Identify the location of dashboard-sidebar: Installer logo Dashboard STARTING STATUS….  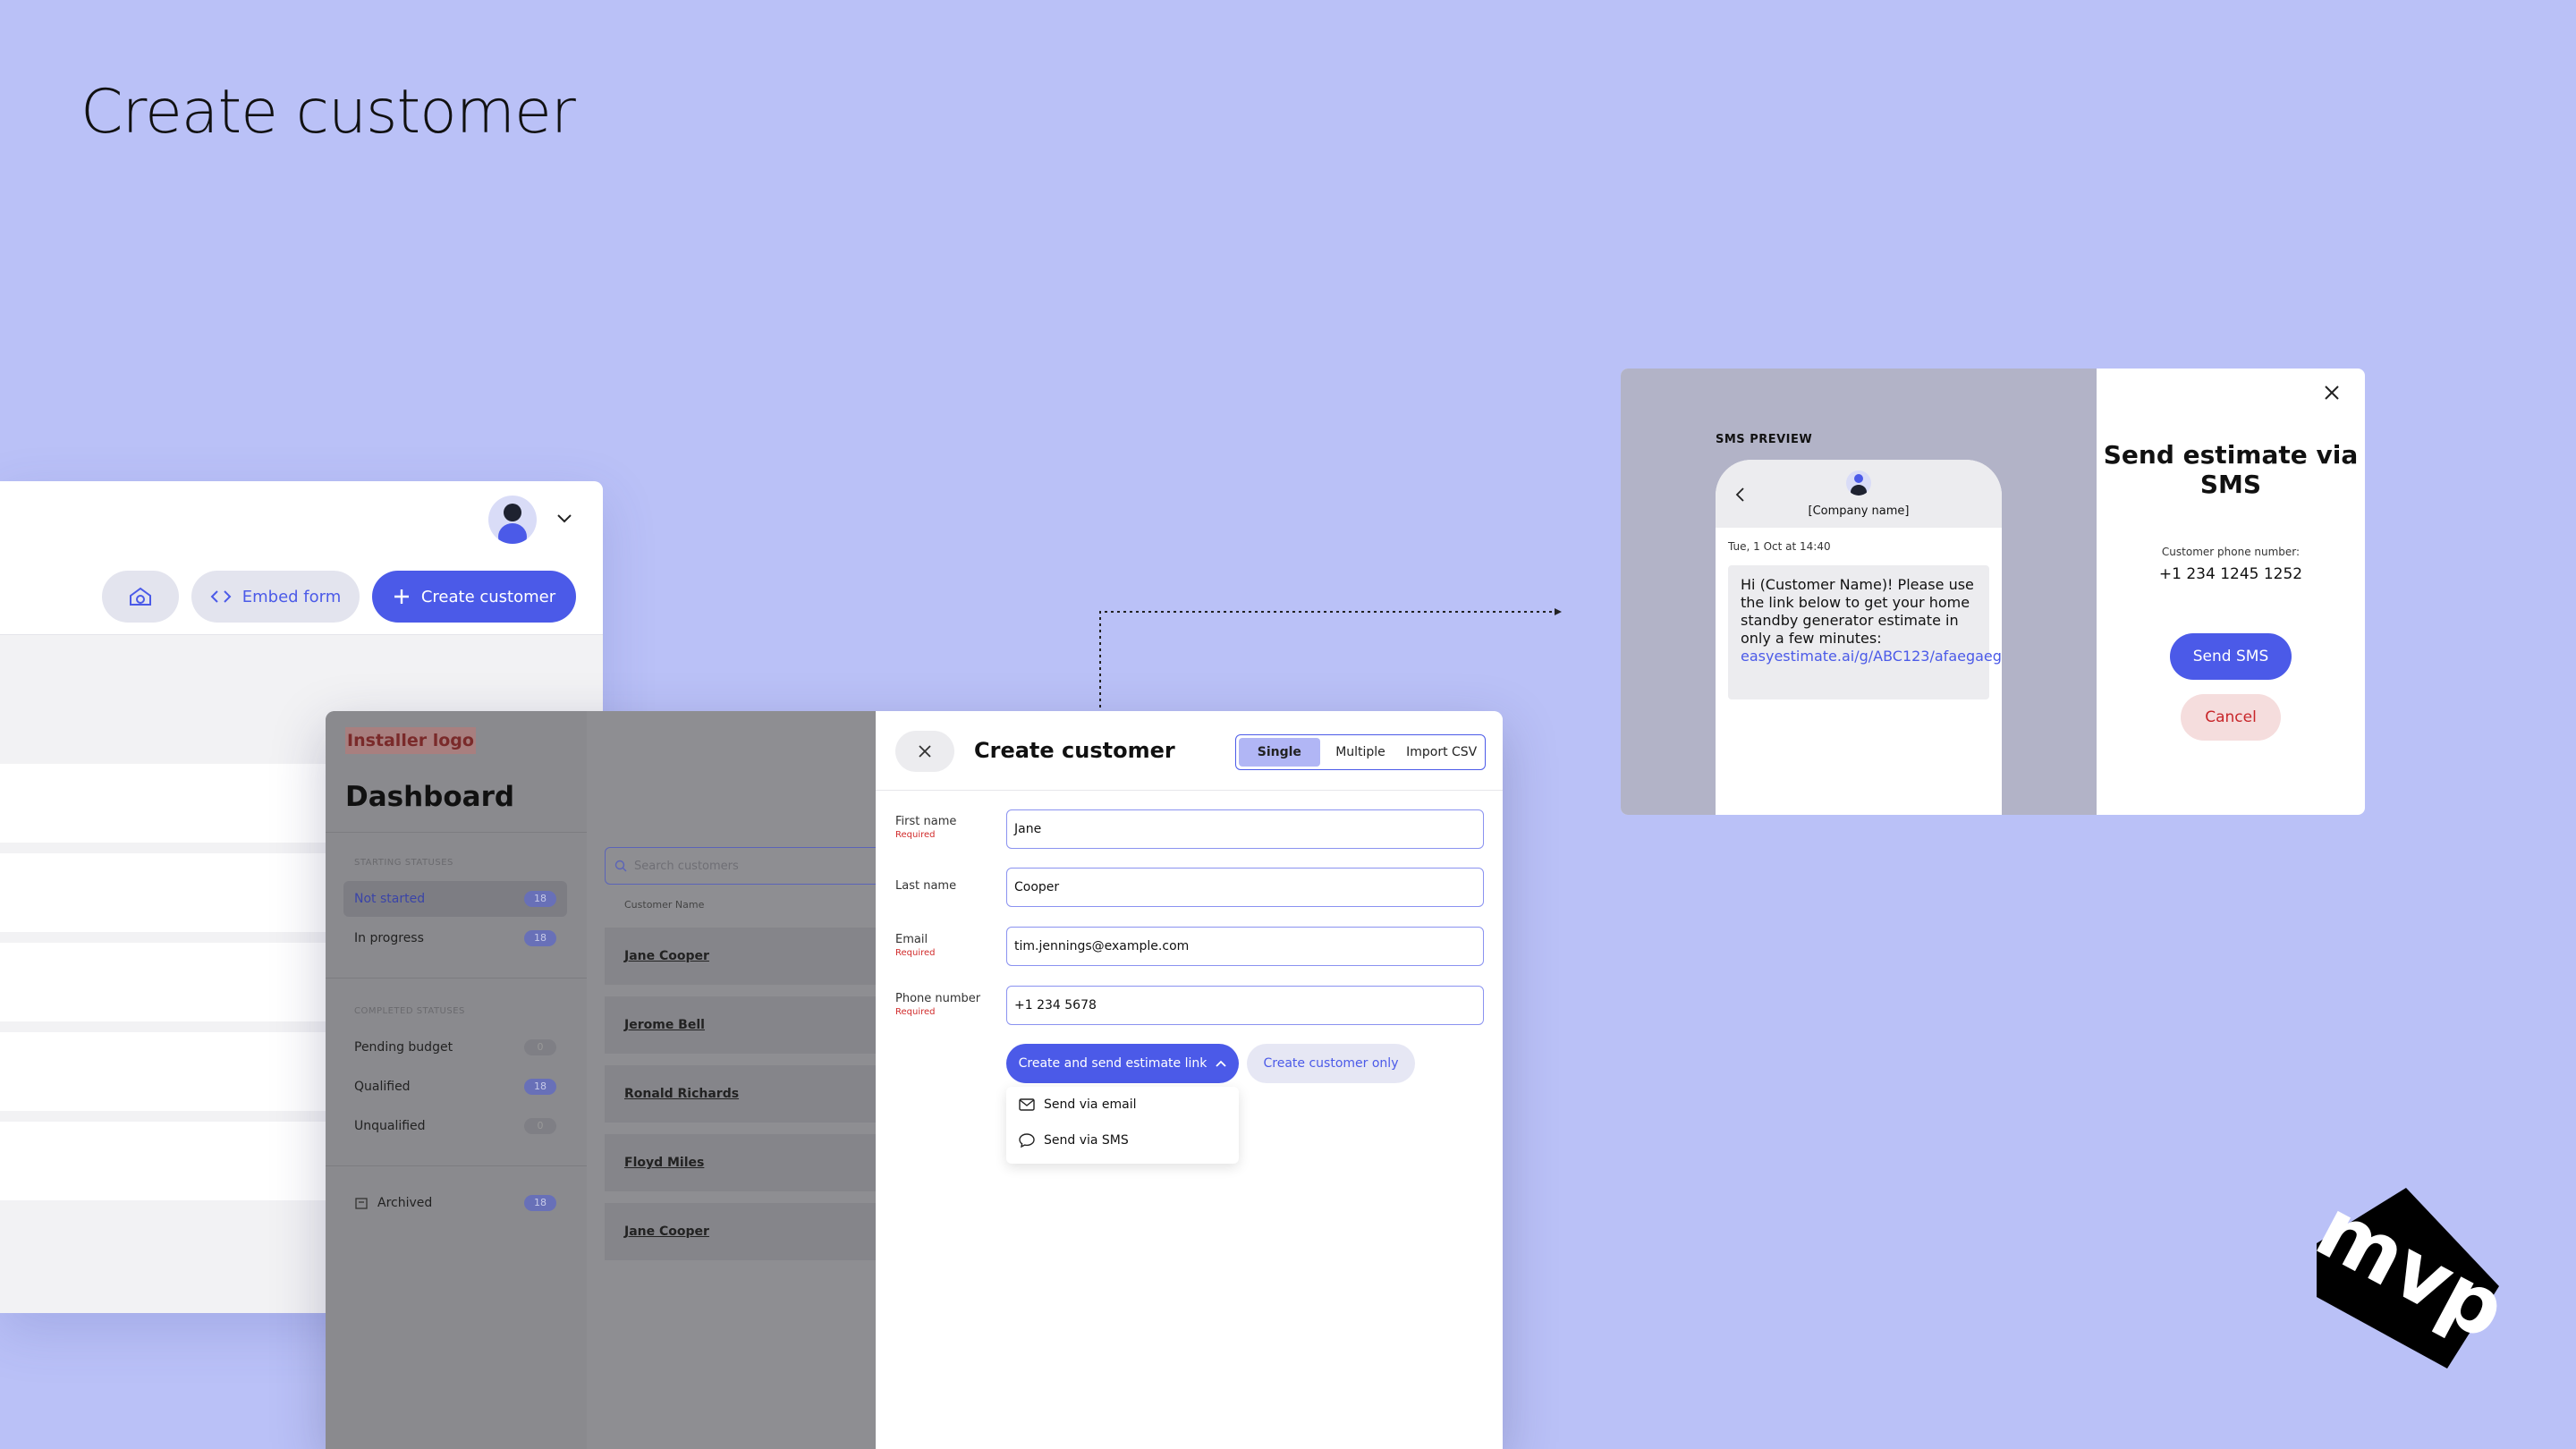
(456, 1080).